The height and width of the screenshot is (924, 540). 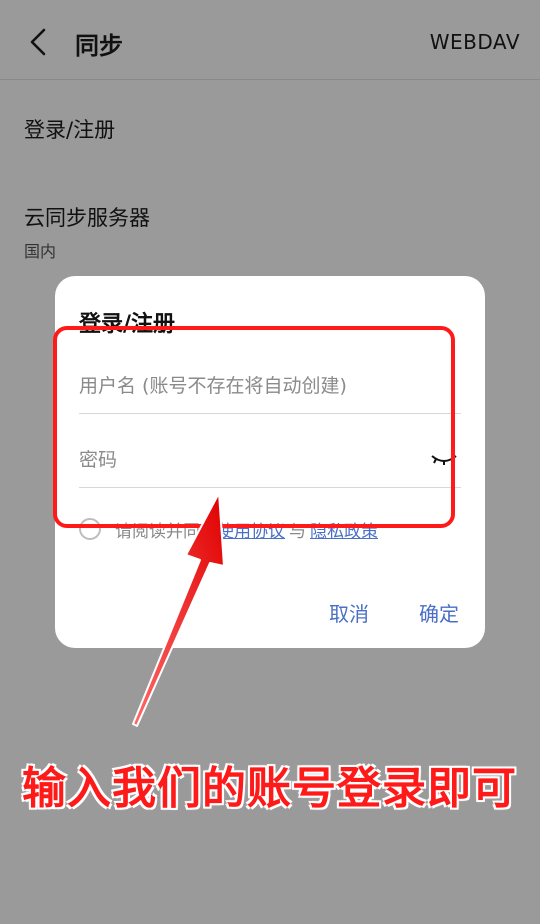 I want to click on back-button, so click(x=38, y=42).